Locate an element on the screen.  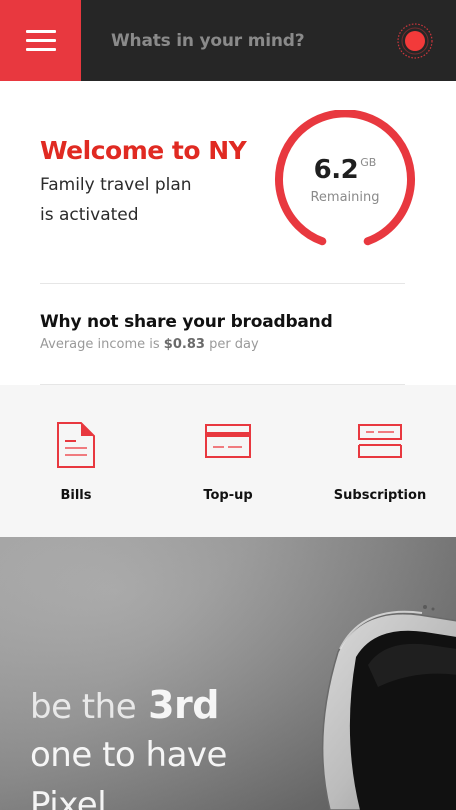
top-up-label: Top-up is located at coordinates (228, 495).